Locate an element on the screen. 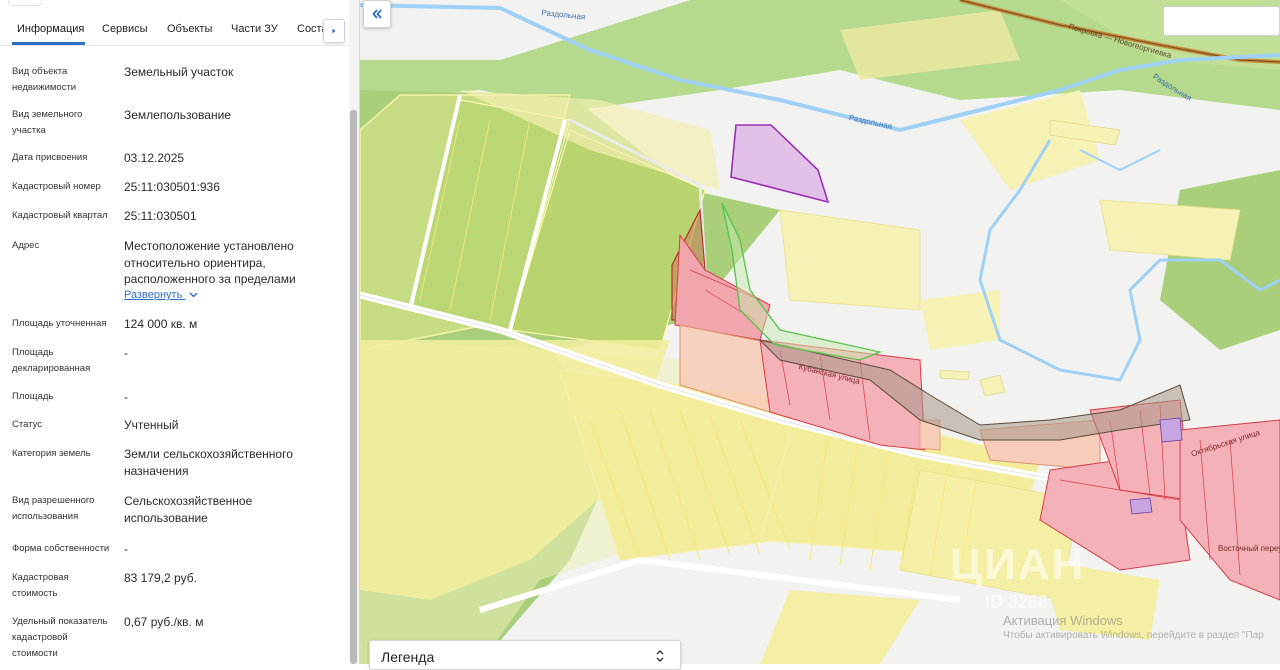 This screenshot has height=670, width=1280. info-label: Категория земель is located at coordinates (51, 453).